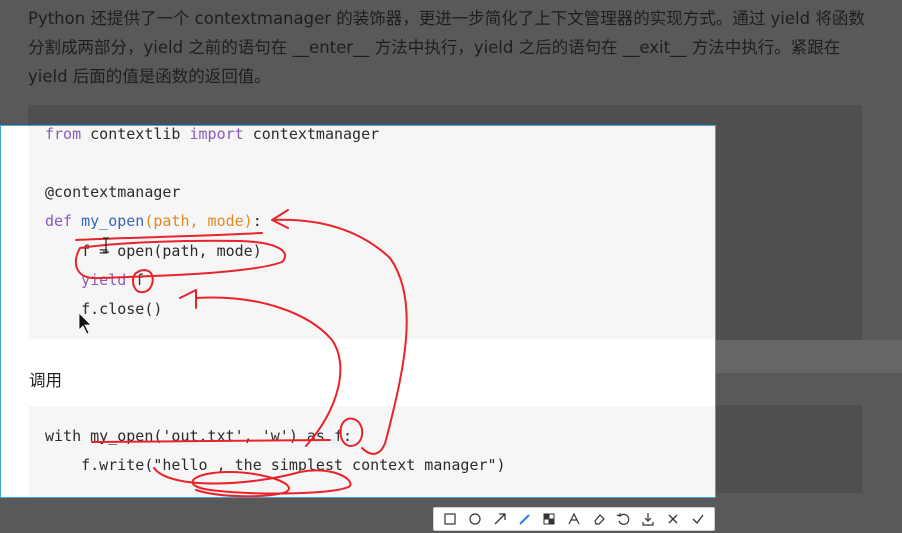  What do you see at coordinates (153, 221) in the screenshot?
I see `code-line: def my_open(path, mode):` at bounding box center [153, 221].